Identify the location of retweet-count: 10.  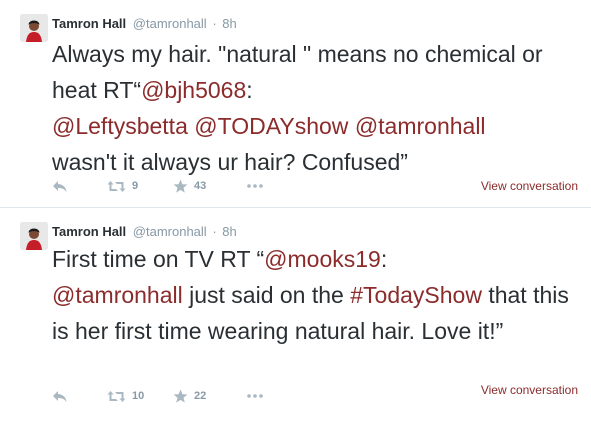
(138, 396).